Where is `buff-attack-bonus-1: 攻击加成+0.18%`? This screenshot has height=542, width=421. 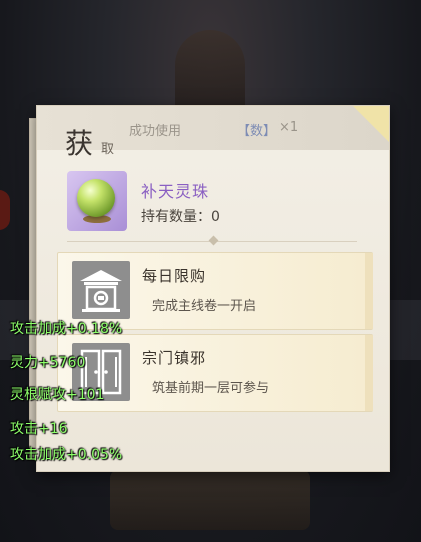 buff-attack-bonus-1: 攻击加成+0.18% is located at coordinates (66, 329).